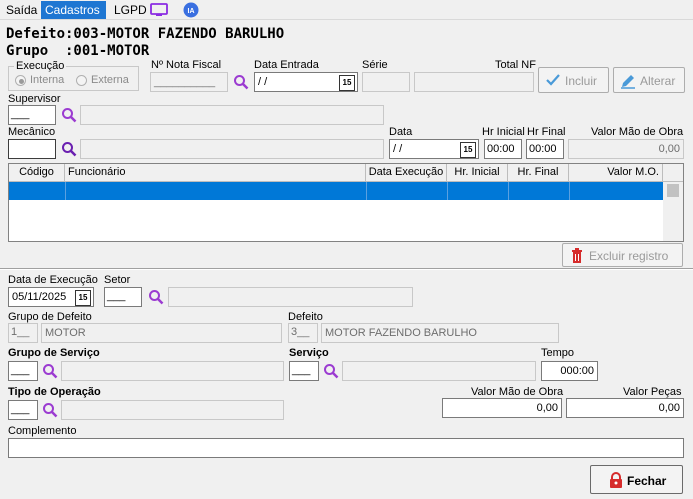 This screenshot has height=499, width=693. What do you see at coordinates (117, 280) in the screenshot?
I see `setor-label: Setor` at bounding box center [117, 280].